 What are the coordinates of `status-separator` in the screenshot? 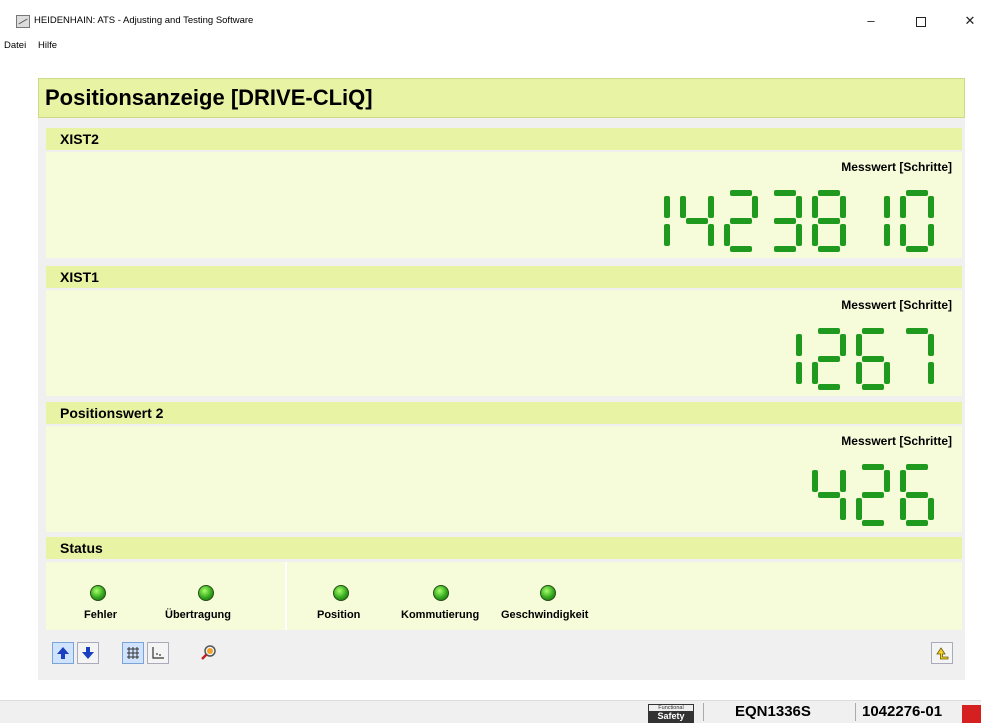 It's located at (855, 712).